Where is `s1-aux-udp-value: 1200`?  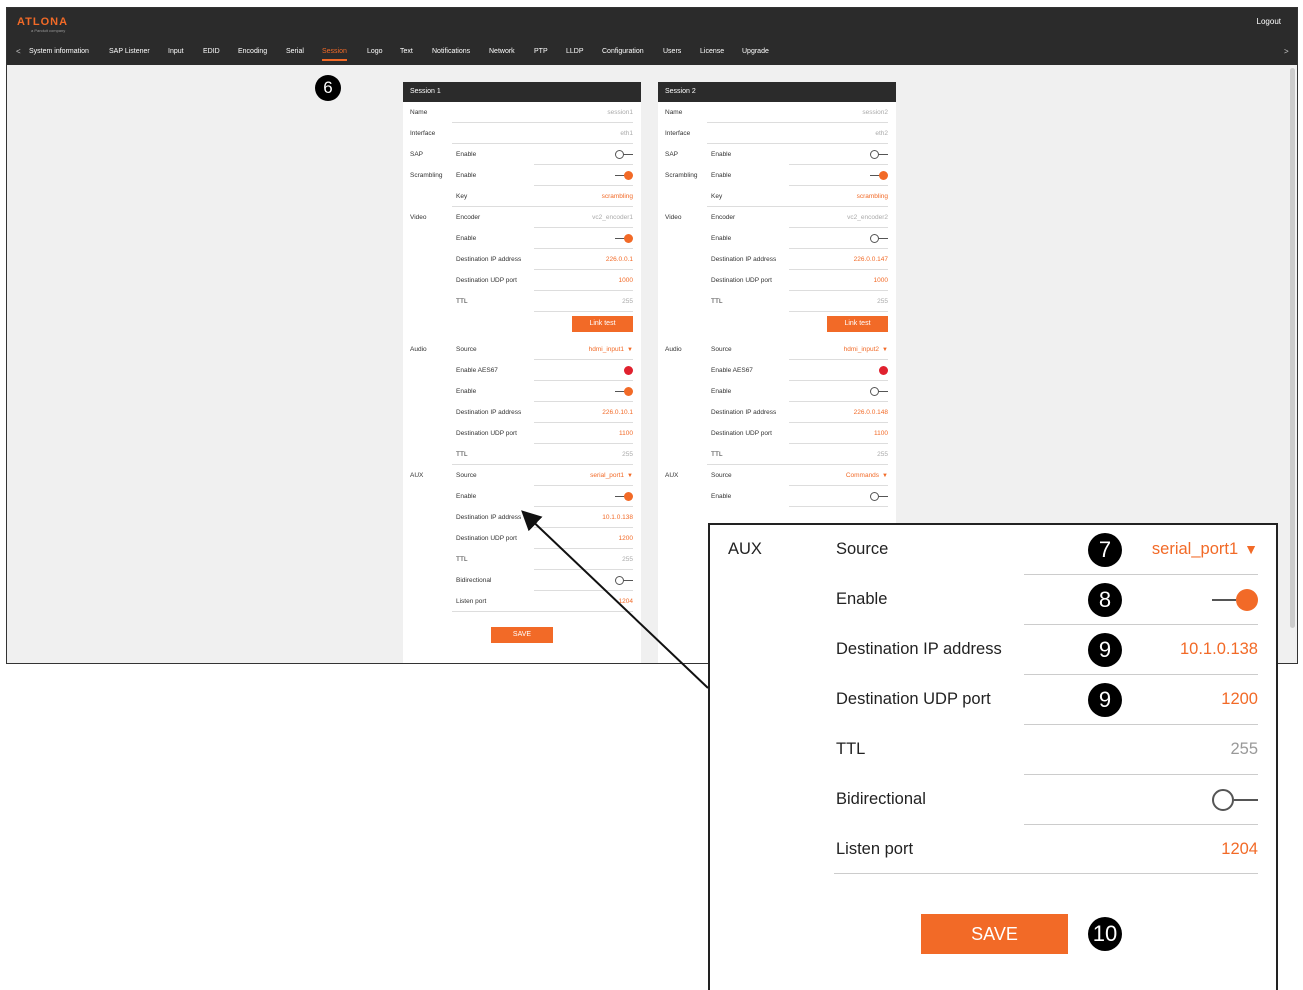 s1-aux-udp-value: 1200 is located at coordinates (626, 538).